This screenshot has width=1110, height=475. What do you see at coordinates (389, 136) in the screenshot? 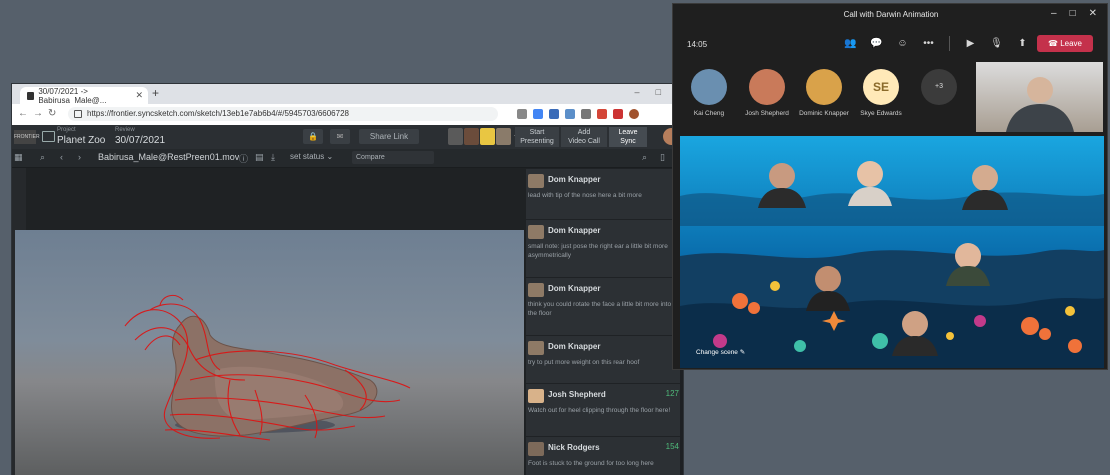
I see `share-link-button: Share Link` at bounding box center [389, 136].